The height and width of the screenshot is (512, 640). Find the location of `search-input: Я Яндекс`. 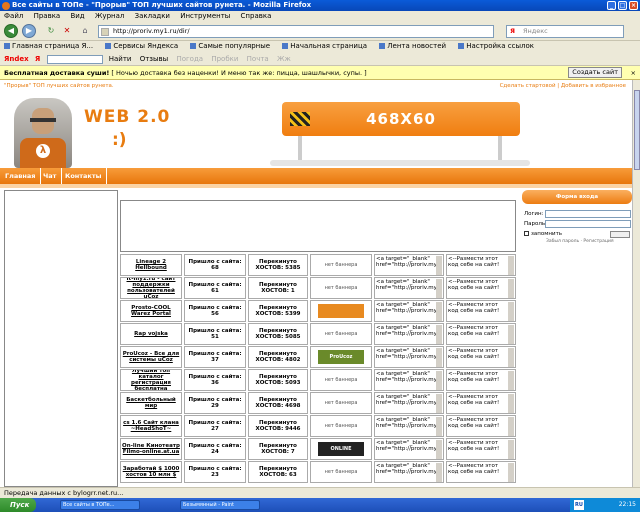

search-input: Я Яндекс is located at coordinates (565, 31).